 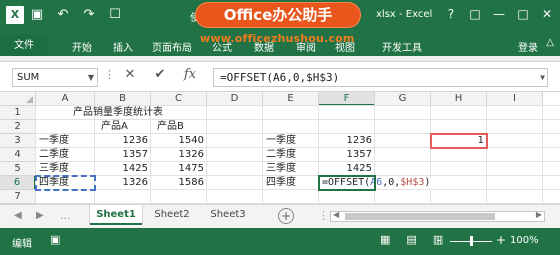 I want to click on page-layout-view-icon: ▤, so click(x=411, y=239).